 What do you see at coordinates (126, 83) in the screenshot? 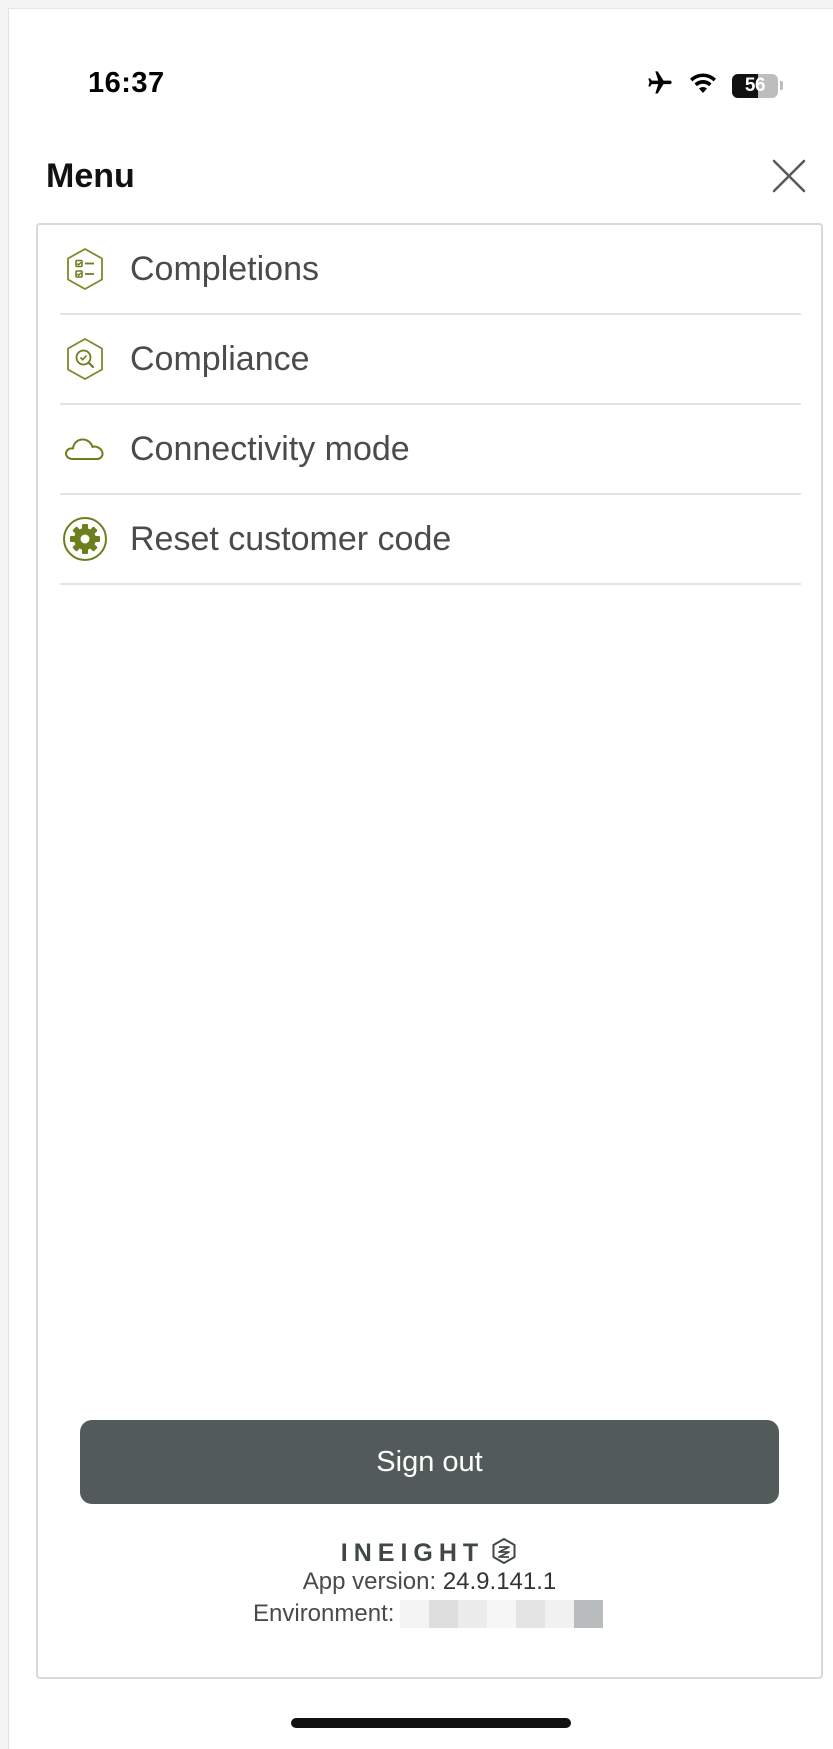
I see `status-time: 16:37` at bounding box center [126, 83].